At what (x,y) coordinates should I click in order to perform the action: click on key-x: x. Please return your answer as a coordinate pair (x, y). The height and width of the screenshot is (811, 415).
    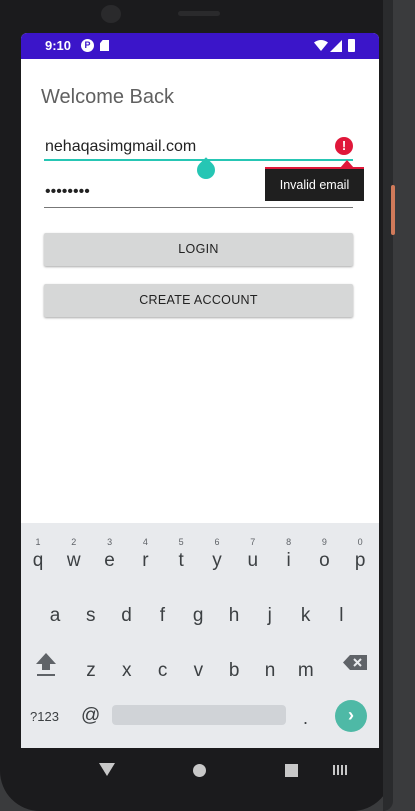
    Looking at the image, I should click on (127, 671).